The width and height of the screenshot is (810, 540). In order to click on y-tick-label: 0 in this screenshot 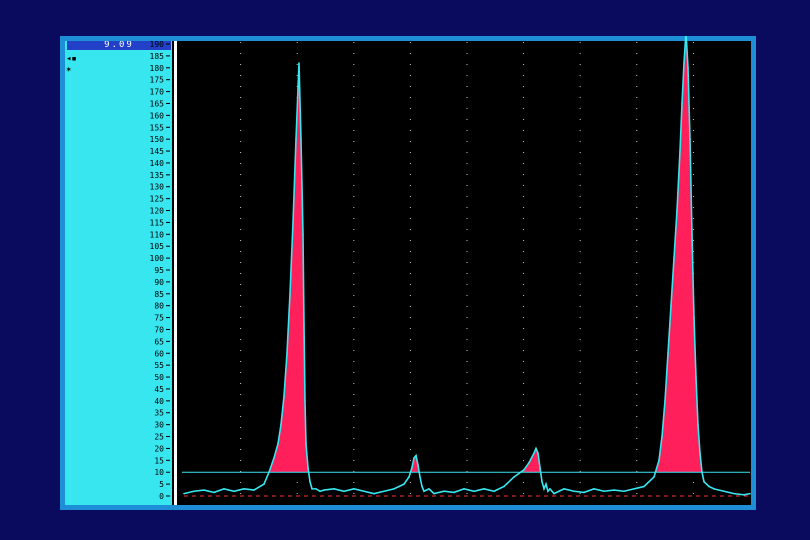, I will do `click(161, 496)`.